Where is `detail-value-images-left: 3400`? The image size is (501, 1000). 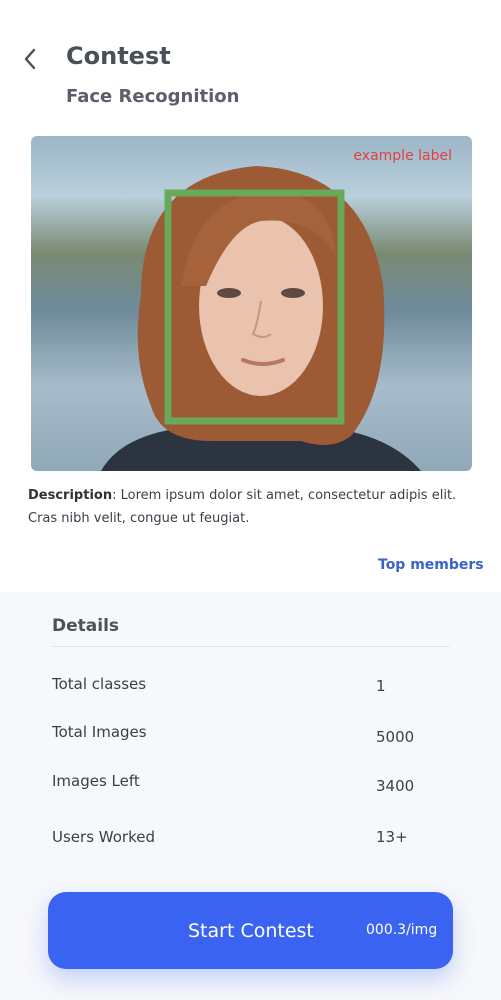
detail-value-images-left: 3400 is located at coordinates (395, 786).